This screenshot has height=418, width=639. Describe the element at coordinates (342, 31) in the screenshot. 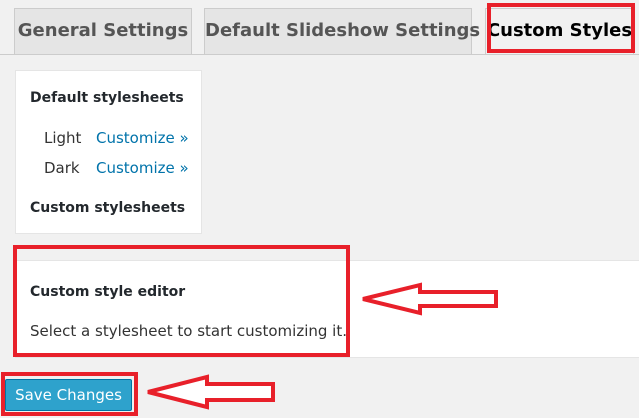

I see `tab-default-slideshow-settings: Default Slideshow Settings` at that location.